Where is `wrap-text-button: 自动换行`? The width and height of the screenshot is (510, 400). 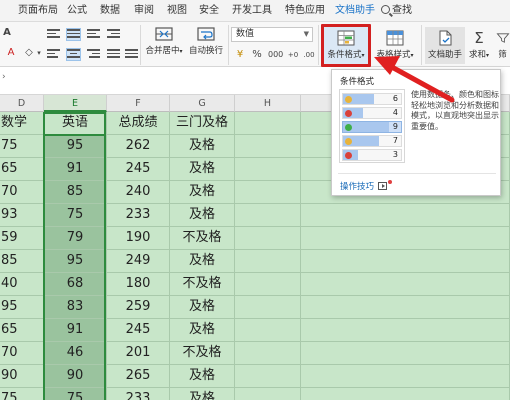 wrap-text-button: 自动换行 is located at coordinates (206, 41).